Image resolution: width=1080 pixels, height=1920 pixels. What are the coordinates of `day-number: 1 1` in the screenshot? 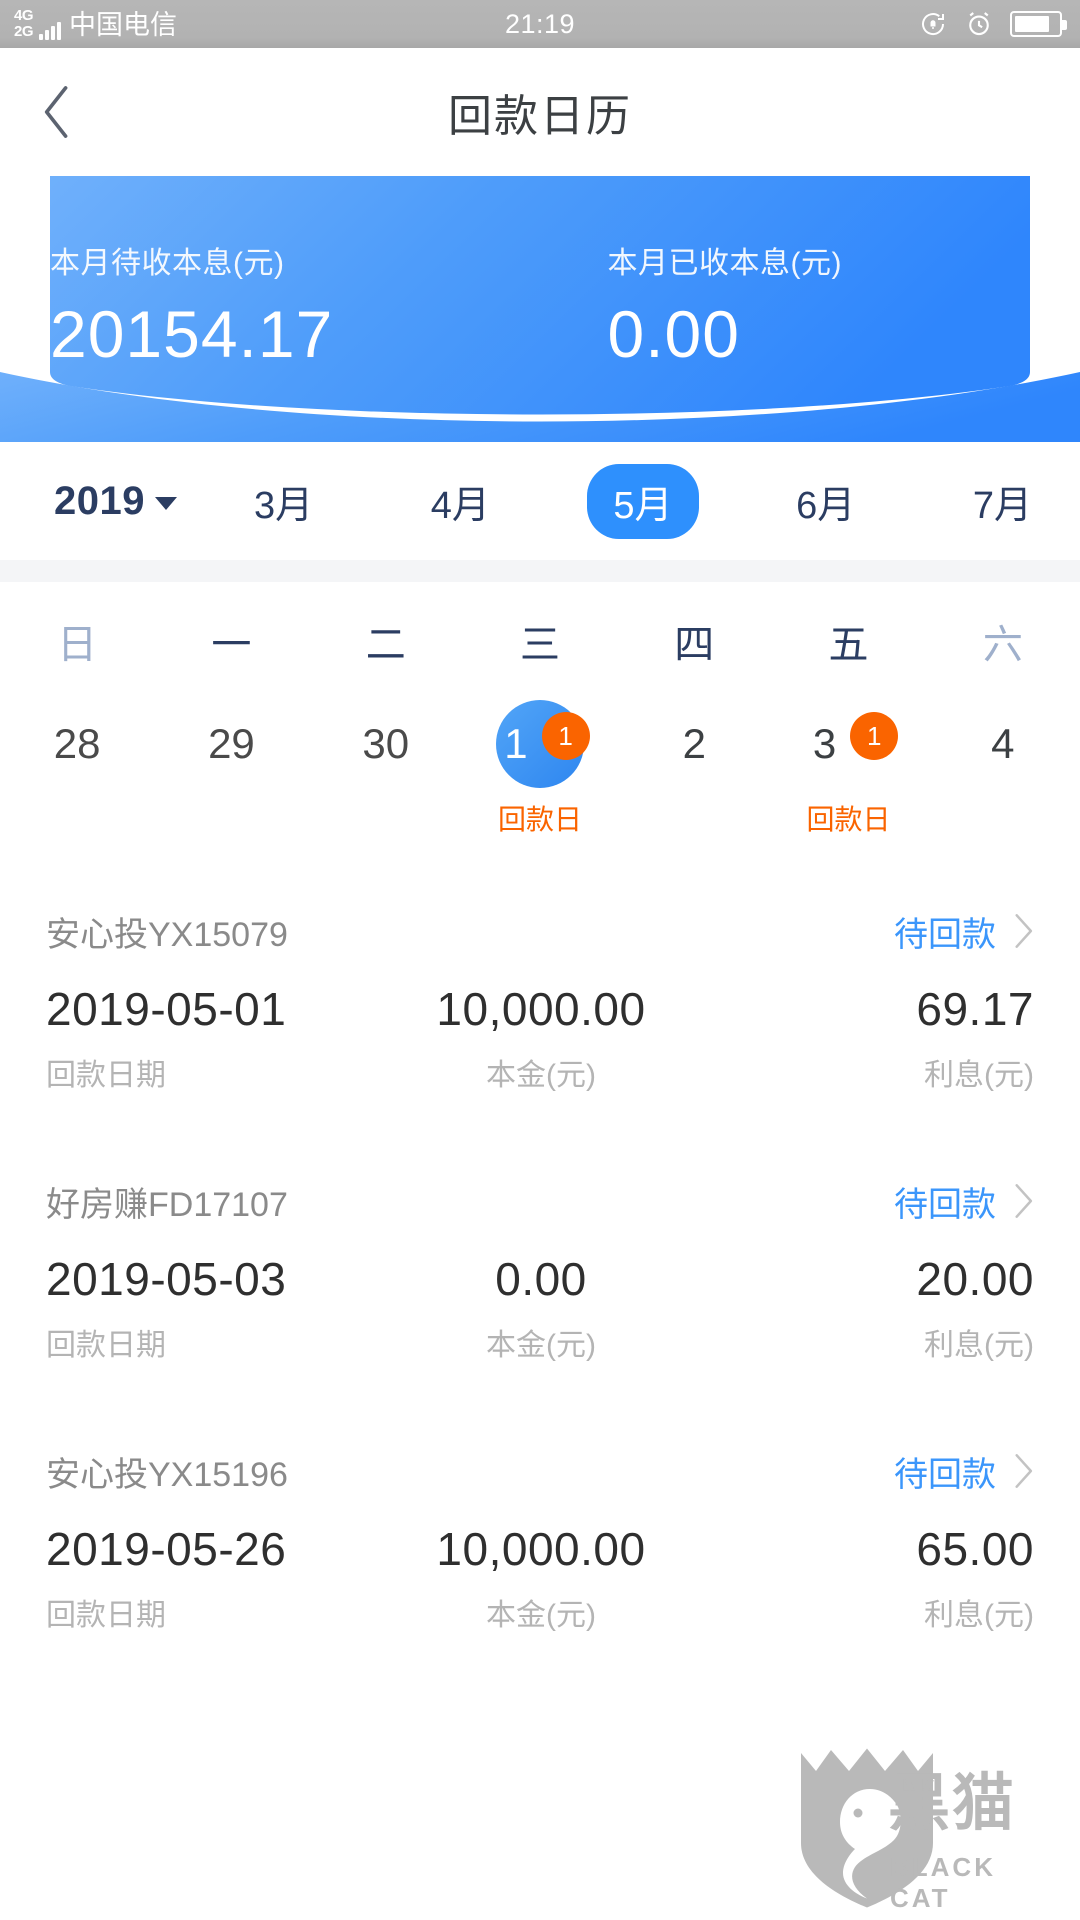 It's located at (541, 744).